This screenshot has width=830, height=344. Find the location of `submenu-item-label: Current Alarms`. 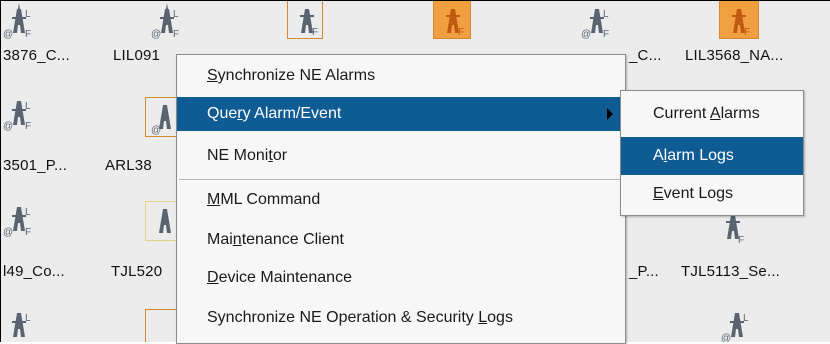

submenu-item-label: Current Alarms is located at coordinates (706, 113).